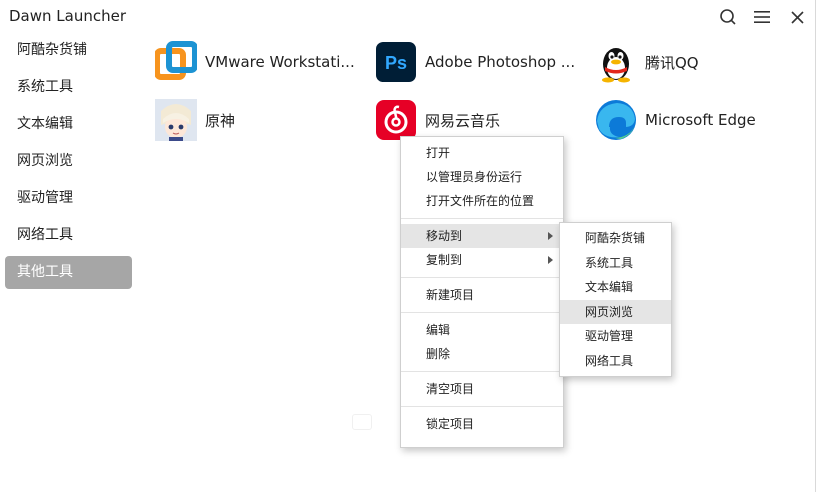 The image size is (816, 492). Describe the element at coordinates (408, 17) in the screenshot. I see `title-bar: Dawn Launcher` at that location.